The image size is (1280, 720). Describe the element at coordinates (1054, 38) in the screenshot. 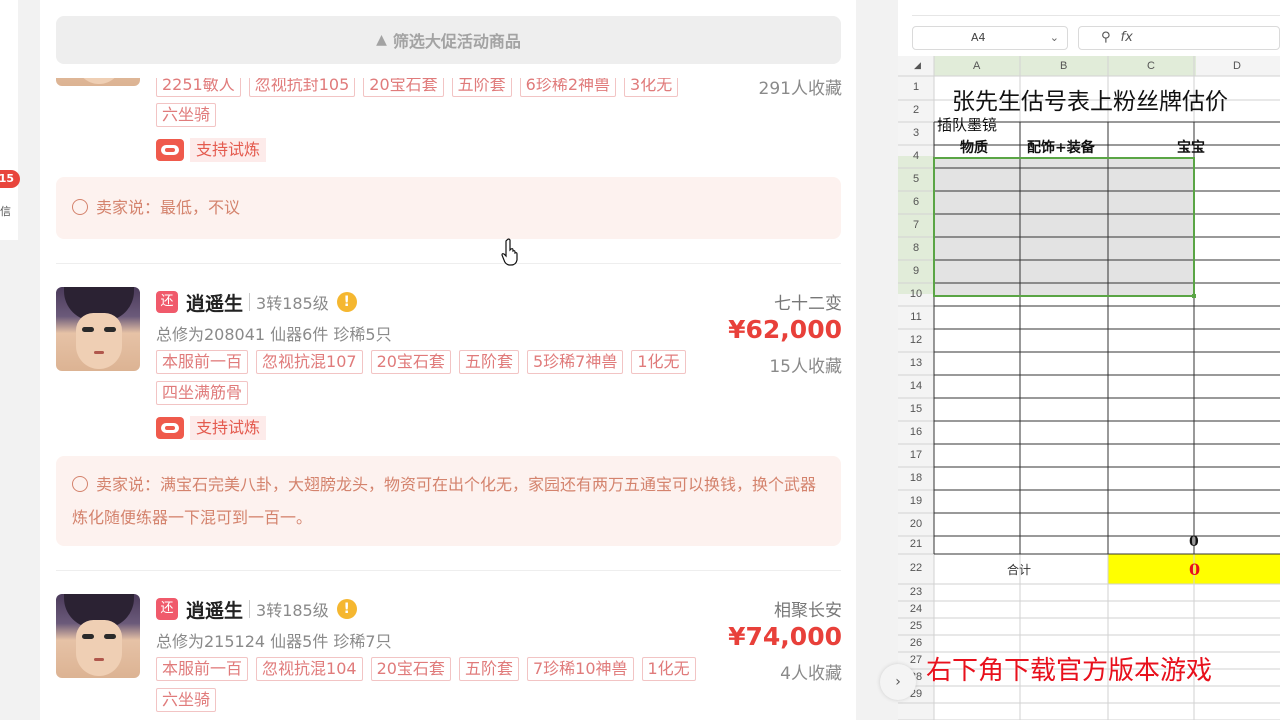

I see `chevron-down-icon: ⌄` at that location.